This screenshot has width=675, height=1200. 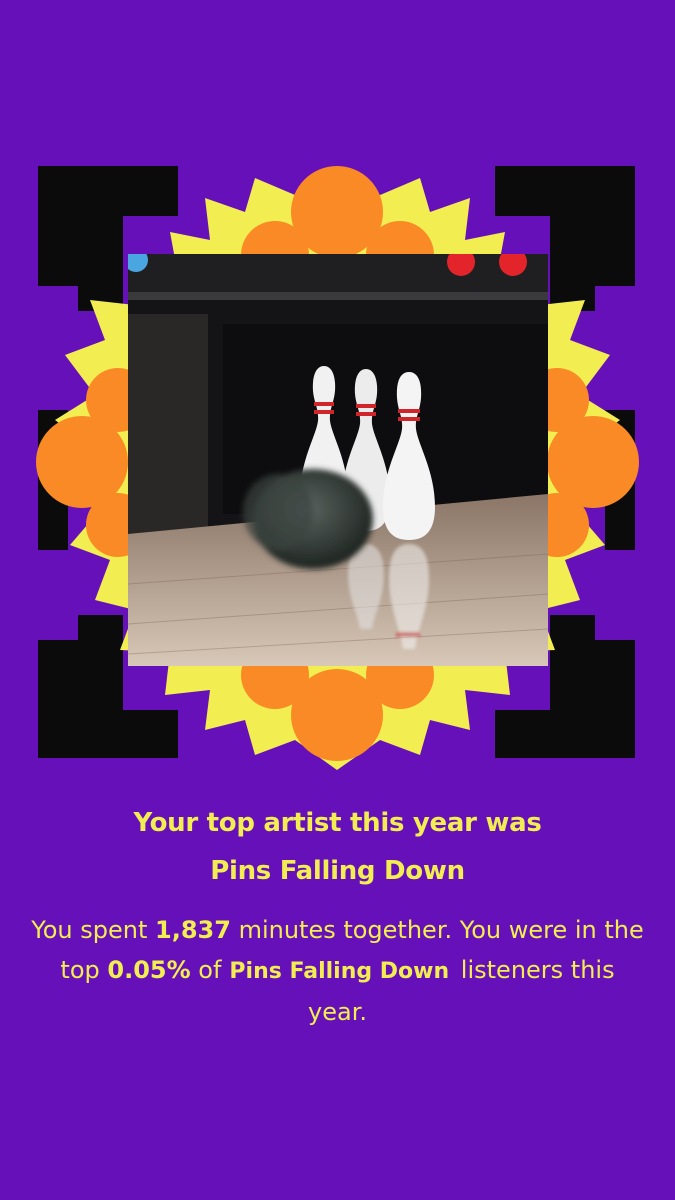 What do you see at coordinates (193, 930) in the screenshot?
I see `minutes-value: 1,837` at bounding box center [193, 930].